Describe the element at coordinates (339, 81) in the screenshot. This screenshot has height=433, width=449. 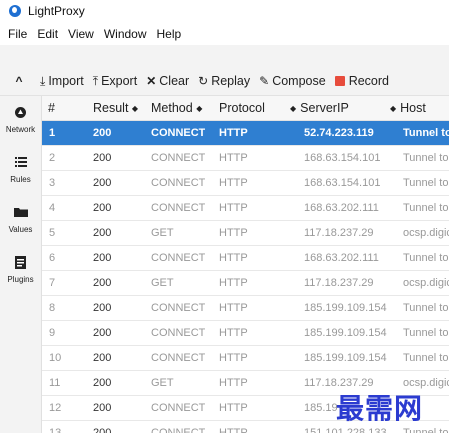
I see `record-icon` at that location.